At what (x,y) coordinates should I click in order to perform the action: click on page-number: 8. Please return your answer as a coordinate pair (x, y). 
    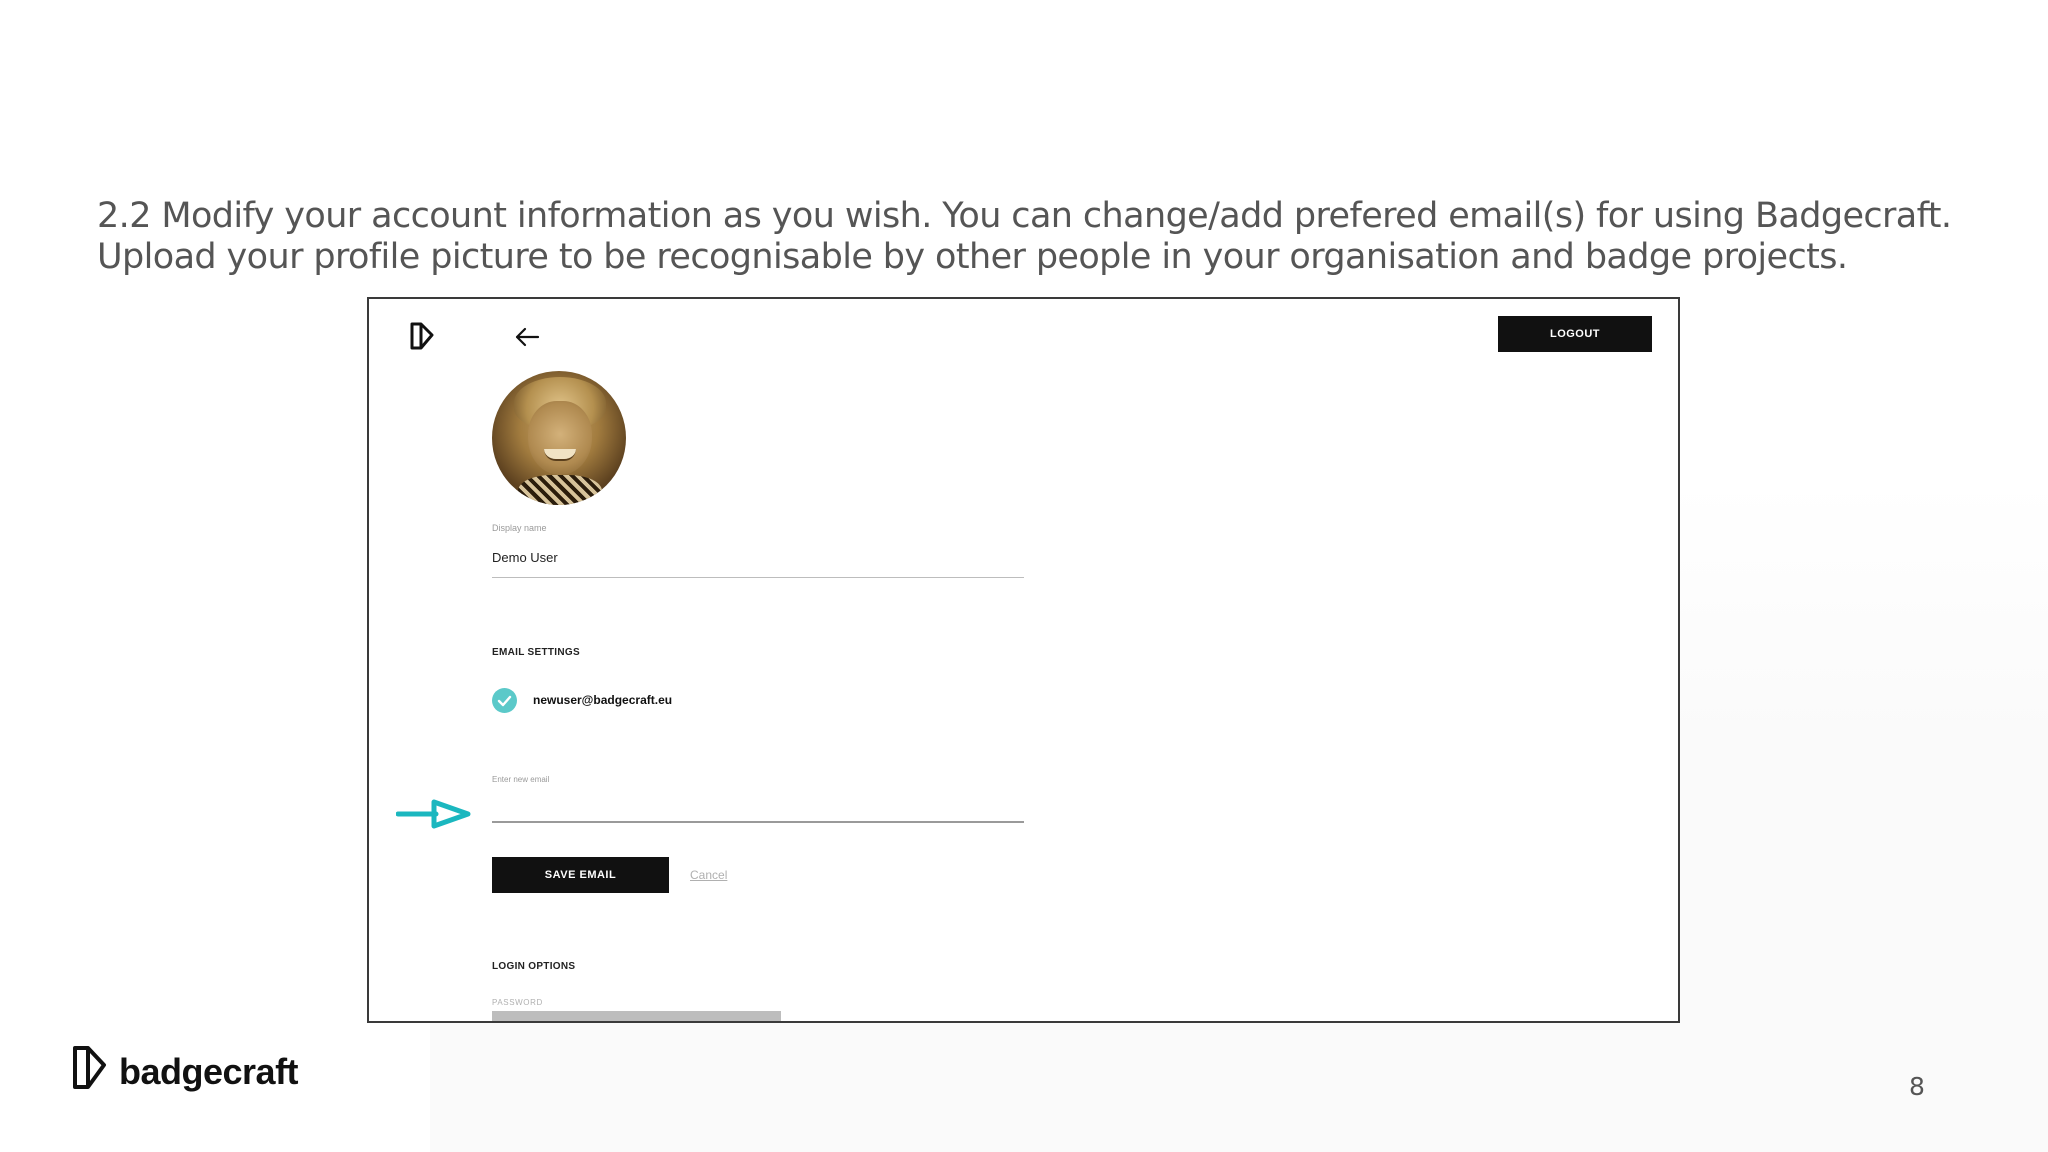
    Looking at the image, I should click on (1917, 1086).